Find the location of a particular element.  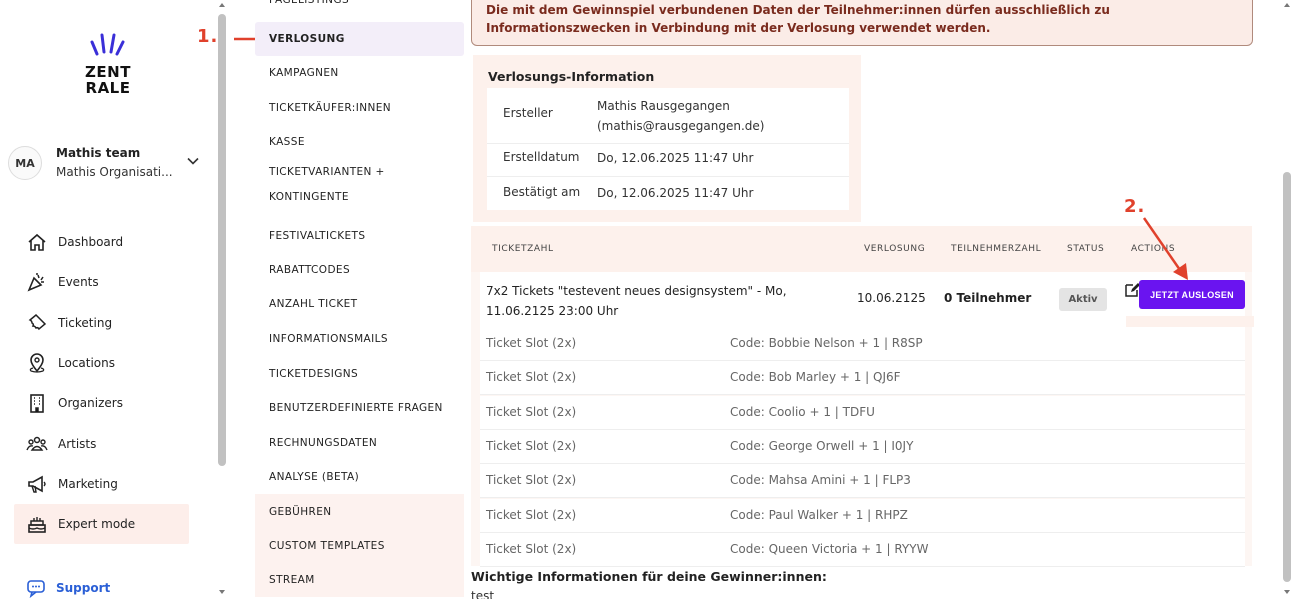

sidebar-item-dashboard: Dashboard is located at coordinates (101, 242).